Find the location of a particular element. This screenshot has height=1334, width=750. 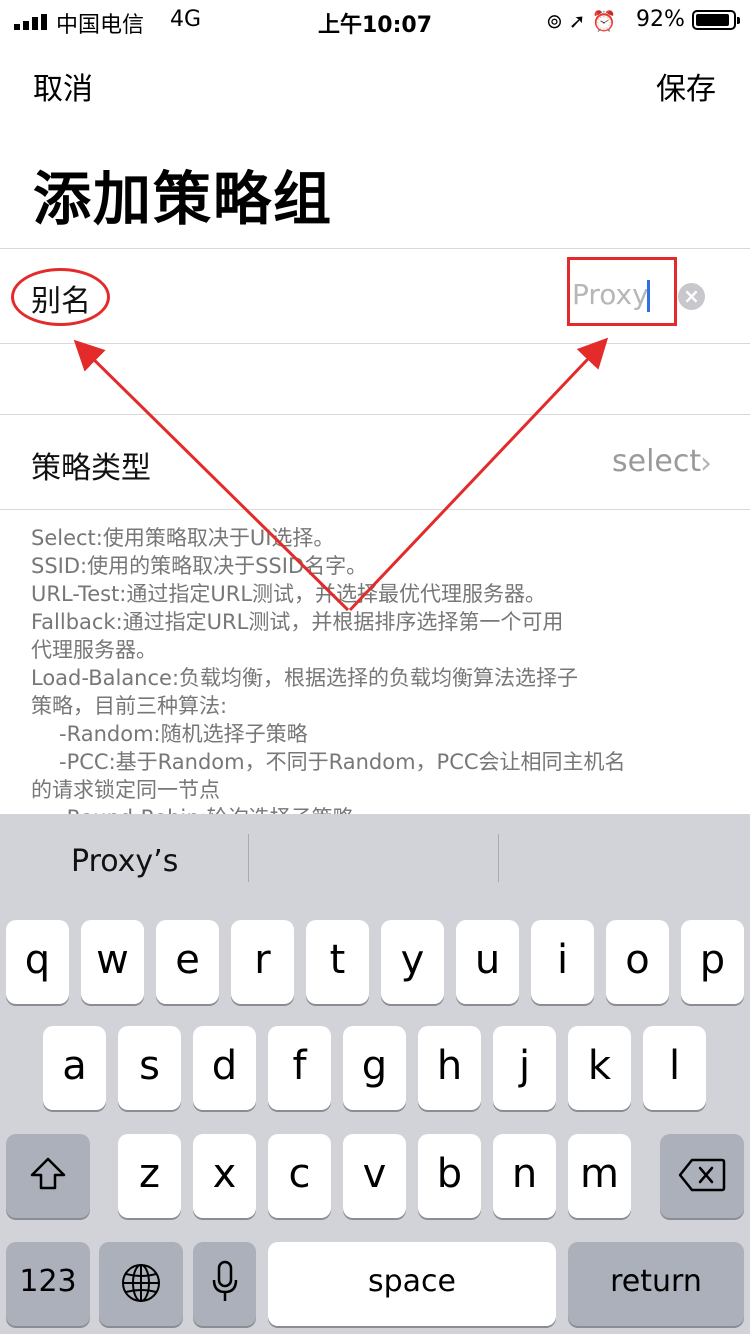

key-t: t is located at coordinates (337, 962).